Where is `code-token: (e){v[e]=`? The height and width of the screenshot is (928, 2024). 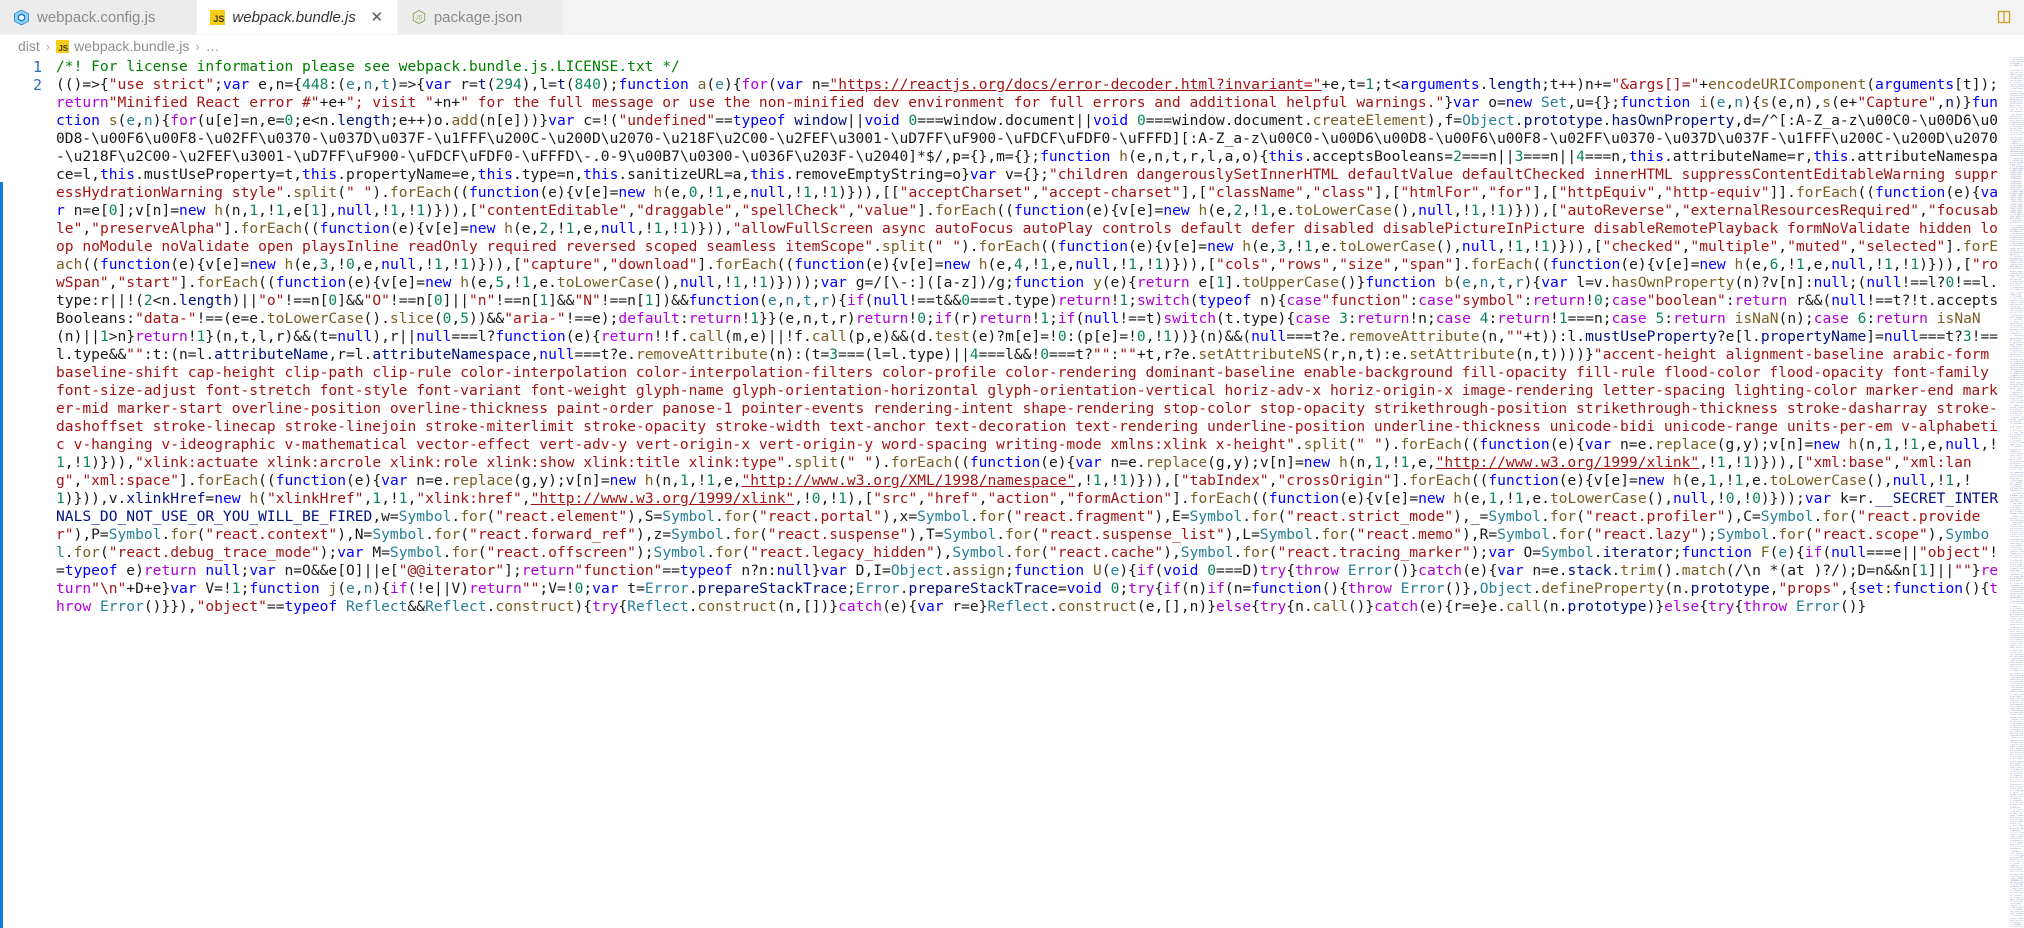 code-token: (e){v[e]= is located at coordinates (1660, 264).